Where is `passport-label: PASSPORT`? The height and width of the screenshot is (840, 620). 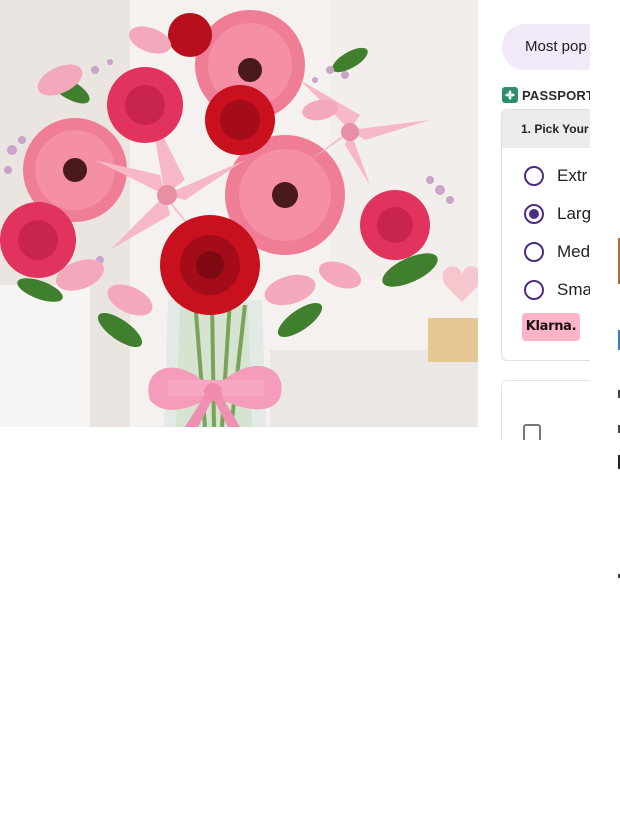
passport-label: PASSPORT is located at coordinates (556, 95).